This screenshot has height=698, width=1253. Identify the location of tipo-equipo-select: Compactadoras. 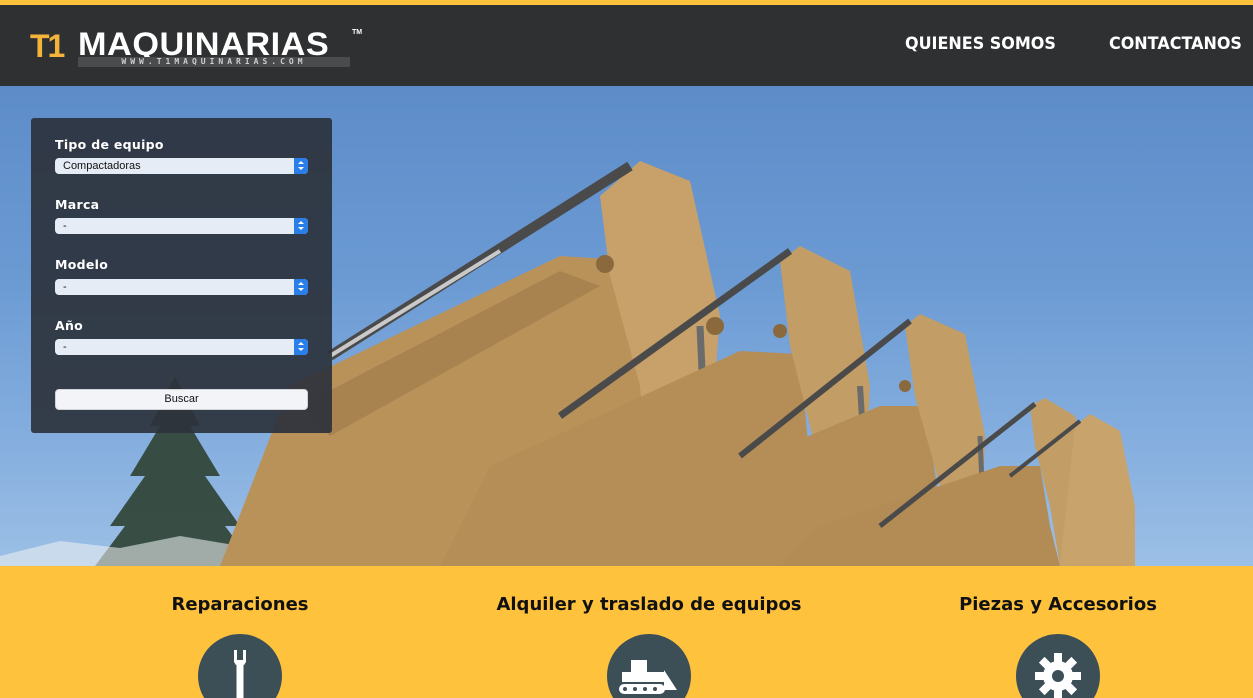
(181, 166).